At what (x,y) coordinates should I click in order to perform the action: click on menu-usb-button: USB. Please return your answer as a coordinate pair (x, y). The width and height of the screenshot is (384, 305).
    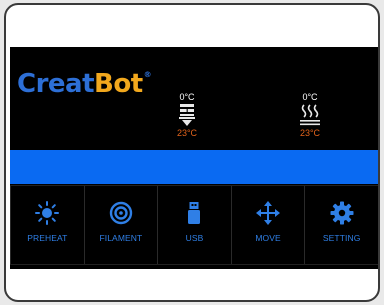
    Looking at the image, I should click on (195, 225).